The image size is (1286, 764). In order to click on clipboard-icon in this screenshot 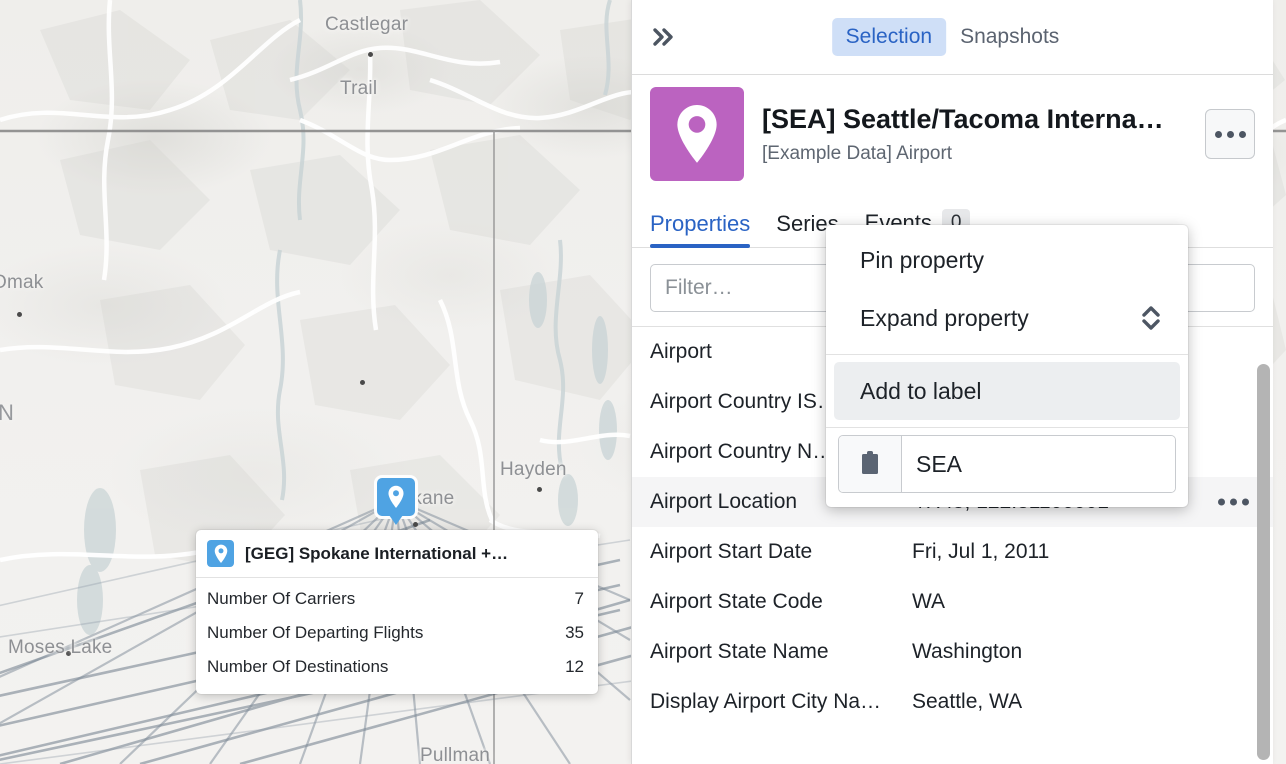, I will do `click(870, 462)`.